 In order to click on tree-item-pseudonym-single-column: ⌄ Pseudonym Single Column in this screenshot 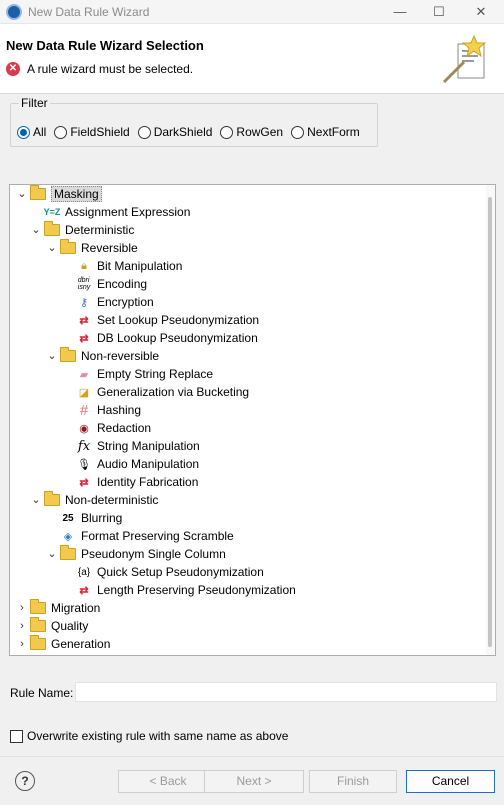, I will do `click(136, 554)`.